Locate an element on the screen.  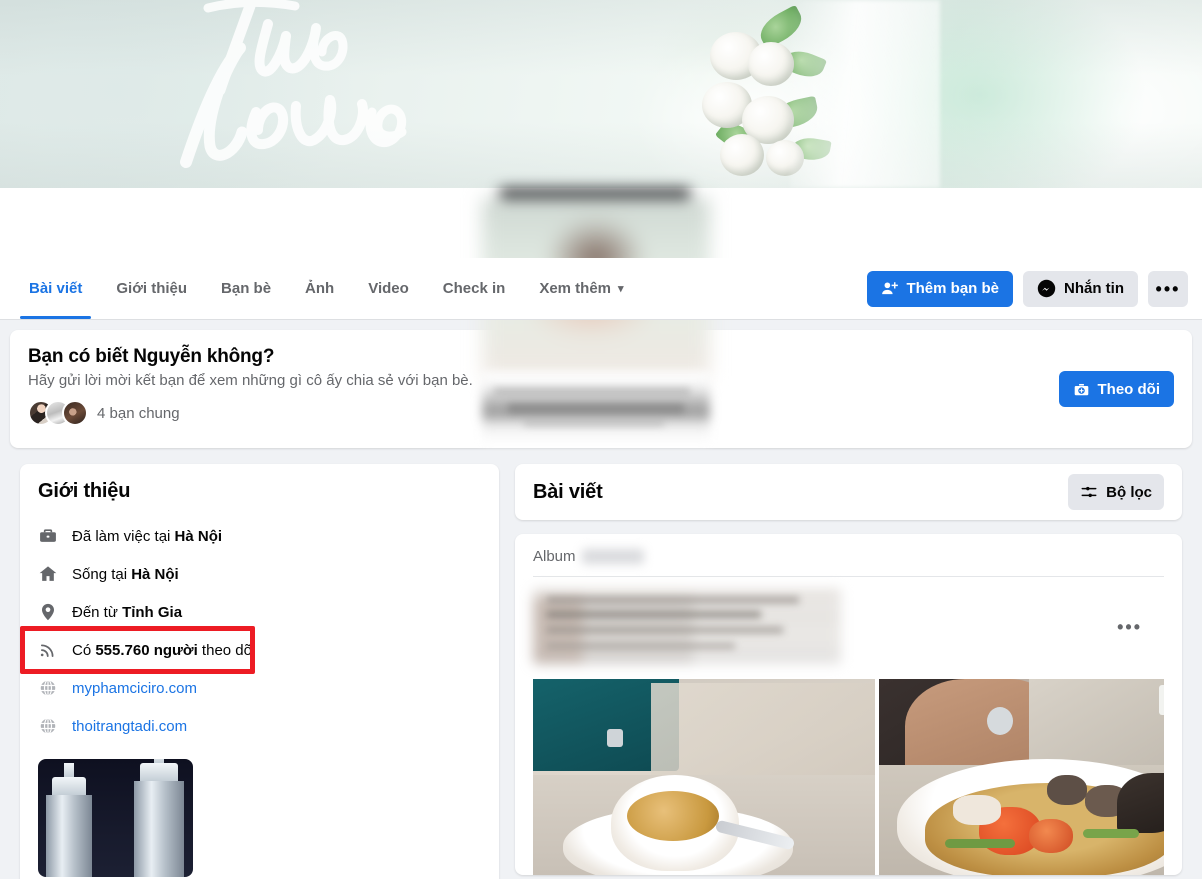
intro-title: Giới thiệu is located at coordinates (84, 491).